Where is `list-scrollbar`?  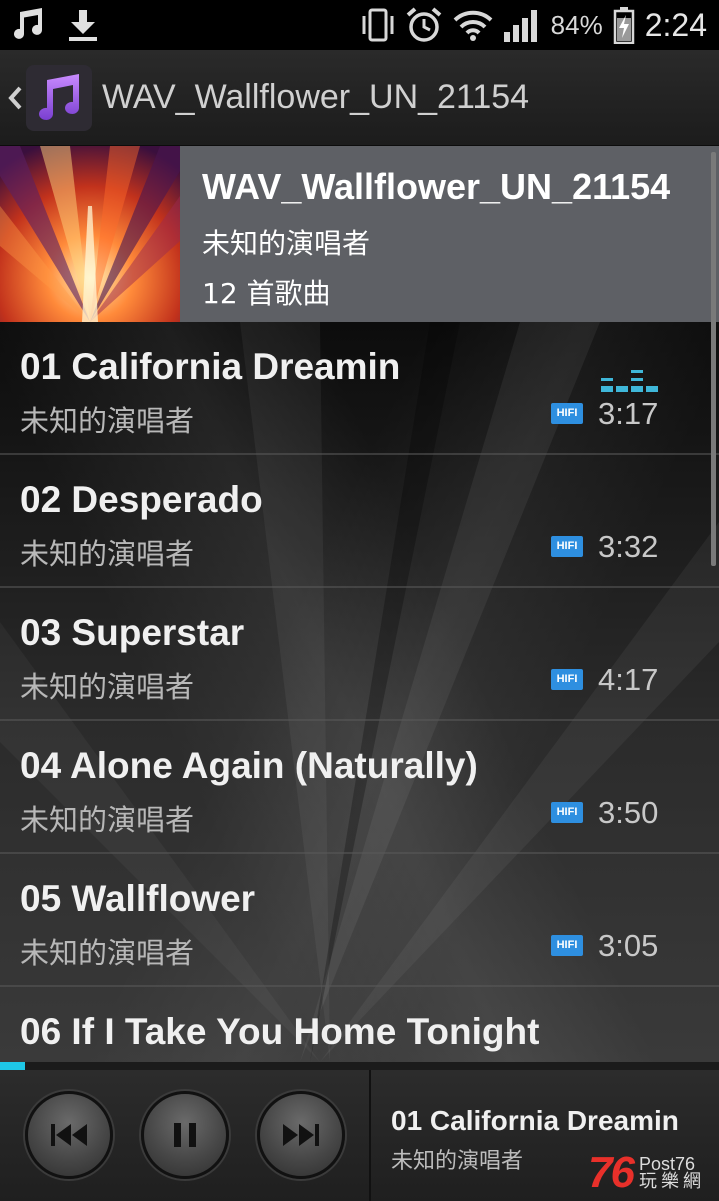 list-scrollbar is located at coordinates (713, 359).